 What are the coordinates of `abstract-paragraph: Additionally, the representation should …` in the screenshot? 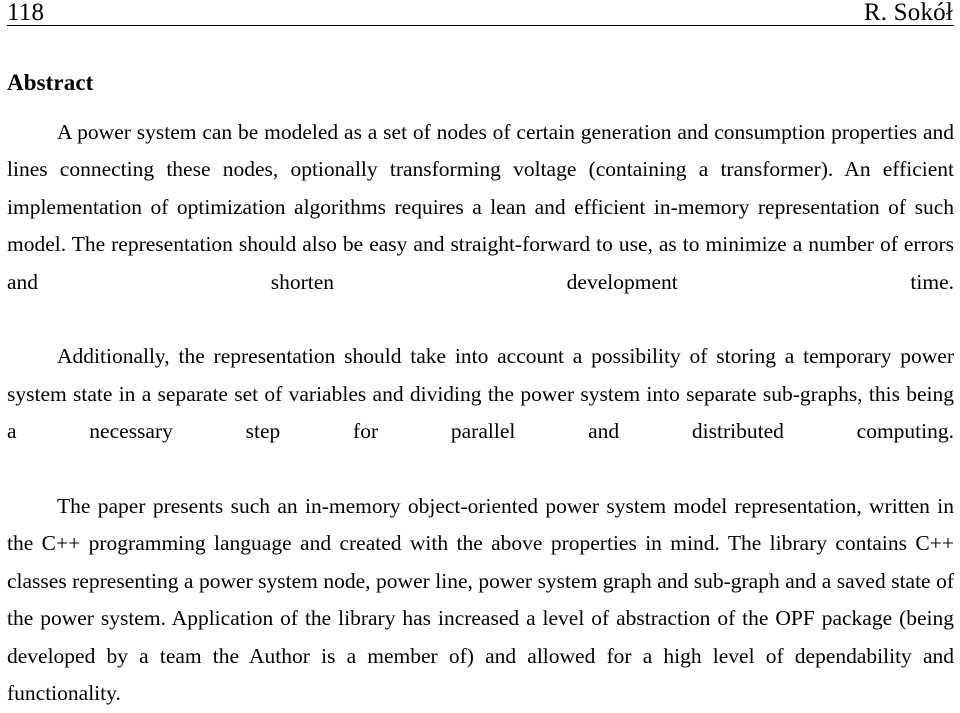 It's located at (480, 394).